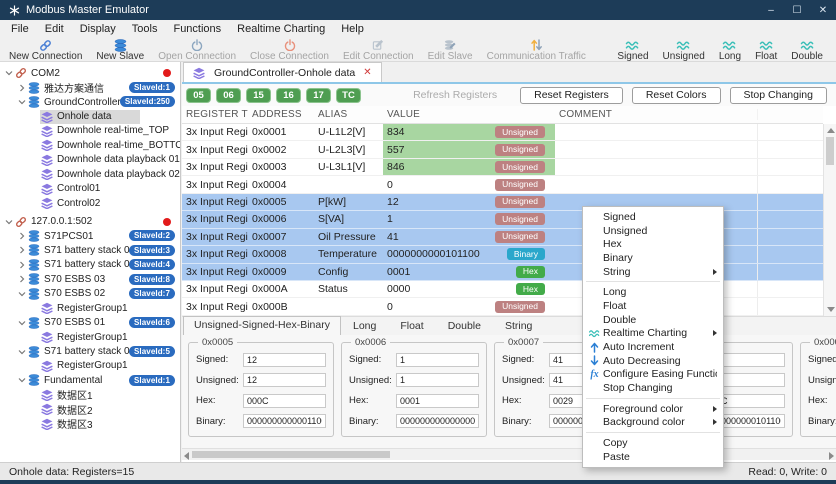  I want to click on menu-file: File, so click(20, 29).